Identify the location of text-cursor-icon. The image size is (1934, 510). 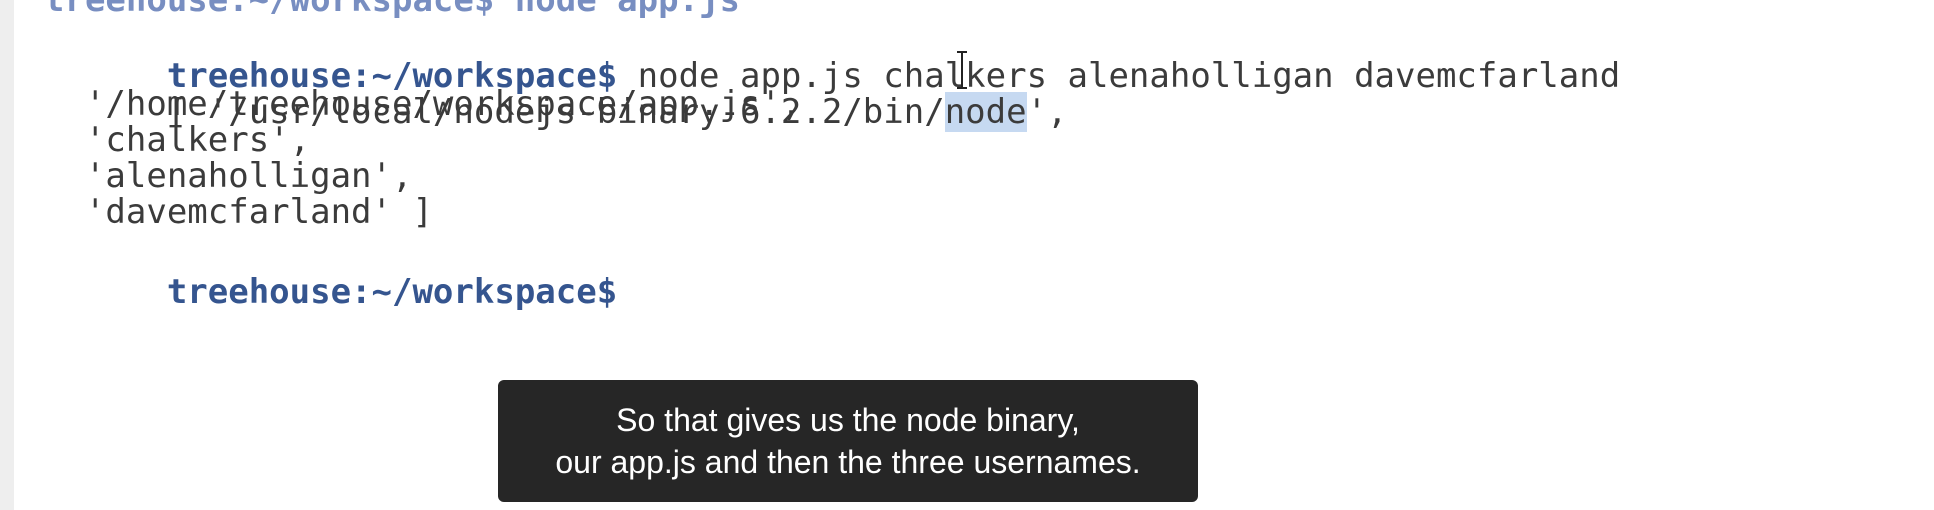
(962, 70).